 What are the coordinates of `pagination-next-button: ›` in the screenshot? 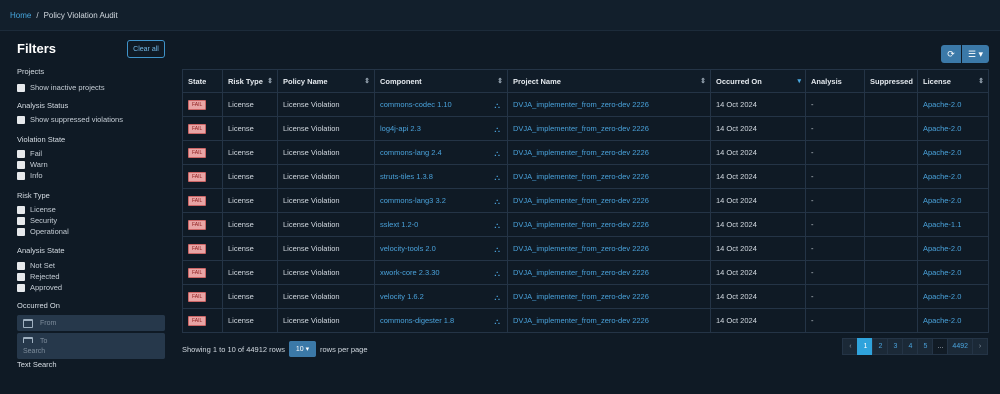 It's located at (980, 346).